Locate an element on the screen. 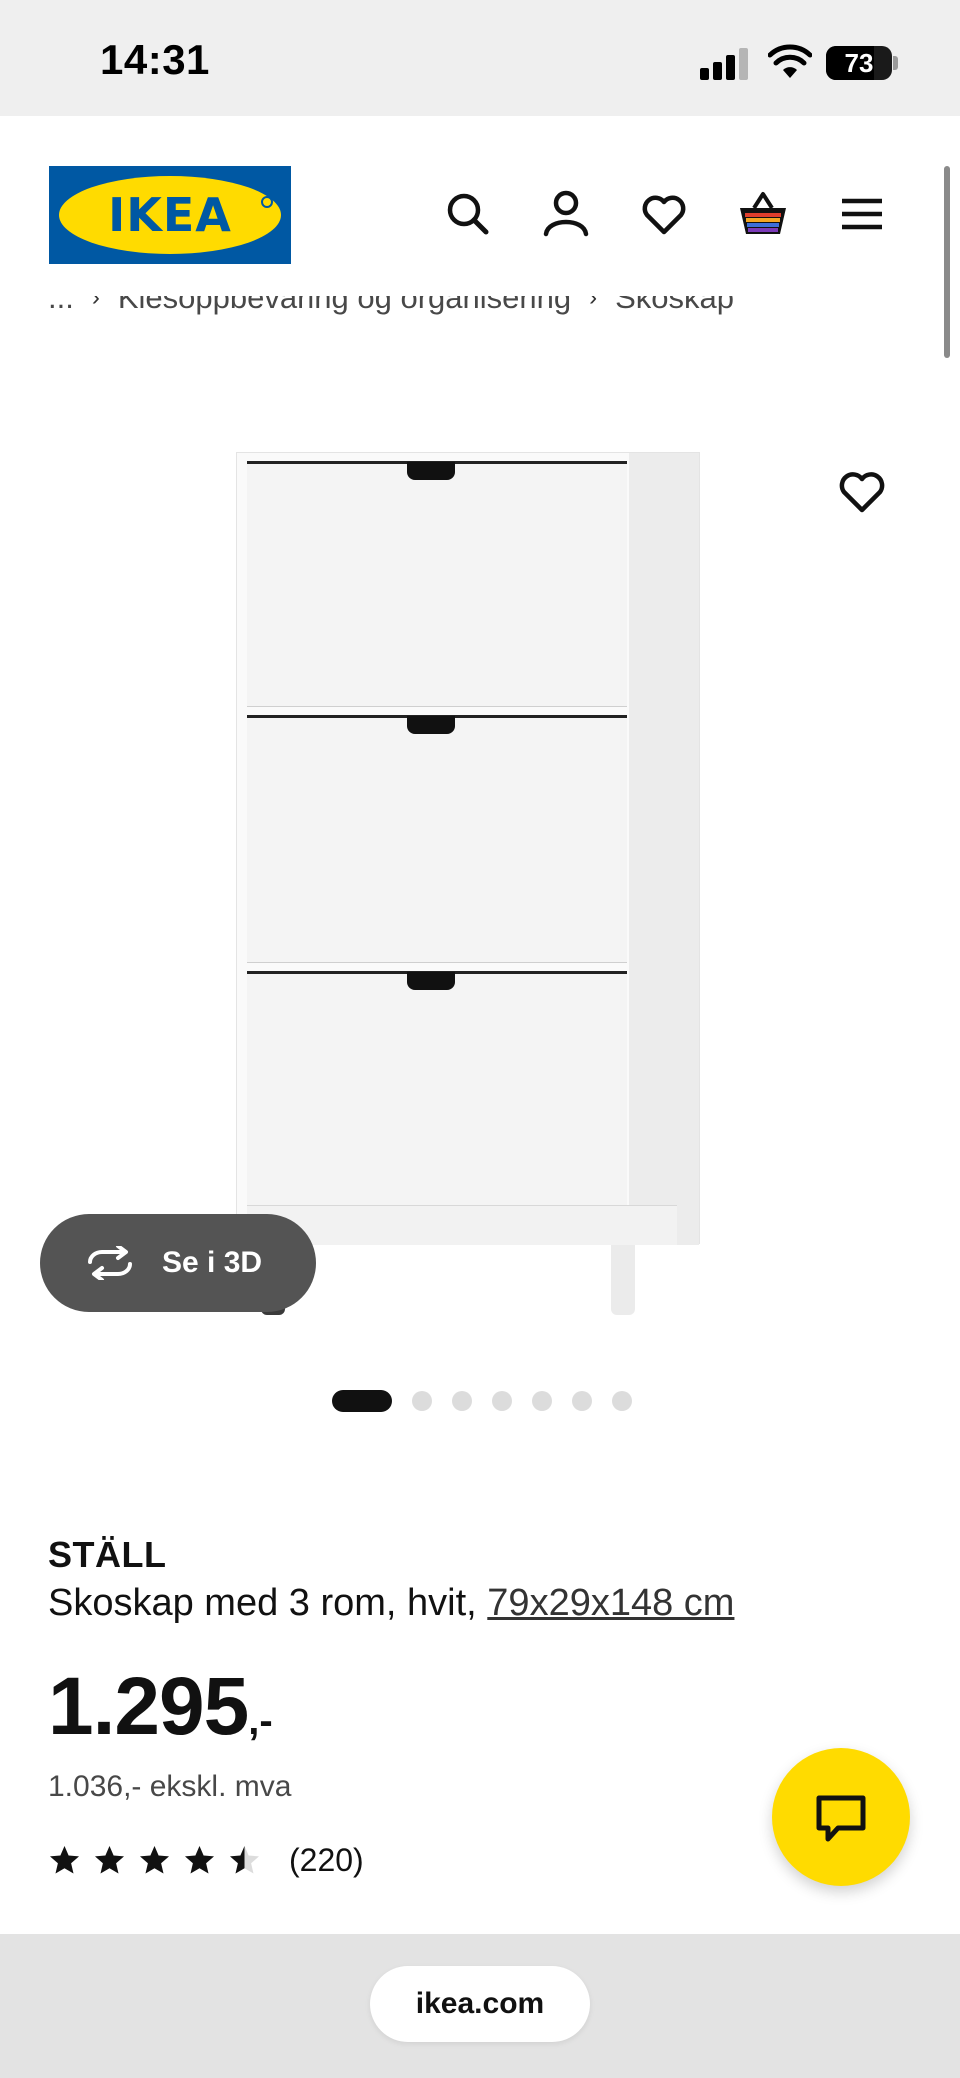  chat-button is located at coordinates (841, 1817).